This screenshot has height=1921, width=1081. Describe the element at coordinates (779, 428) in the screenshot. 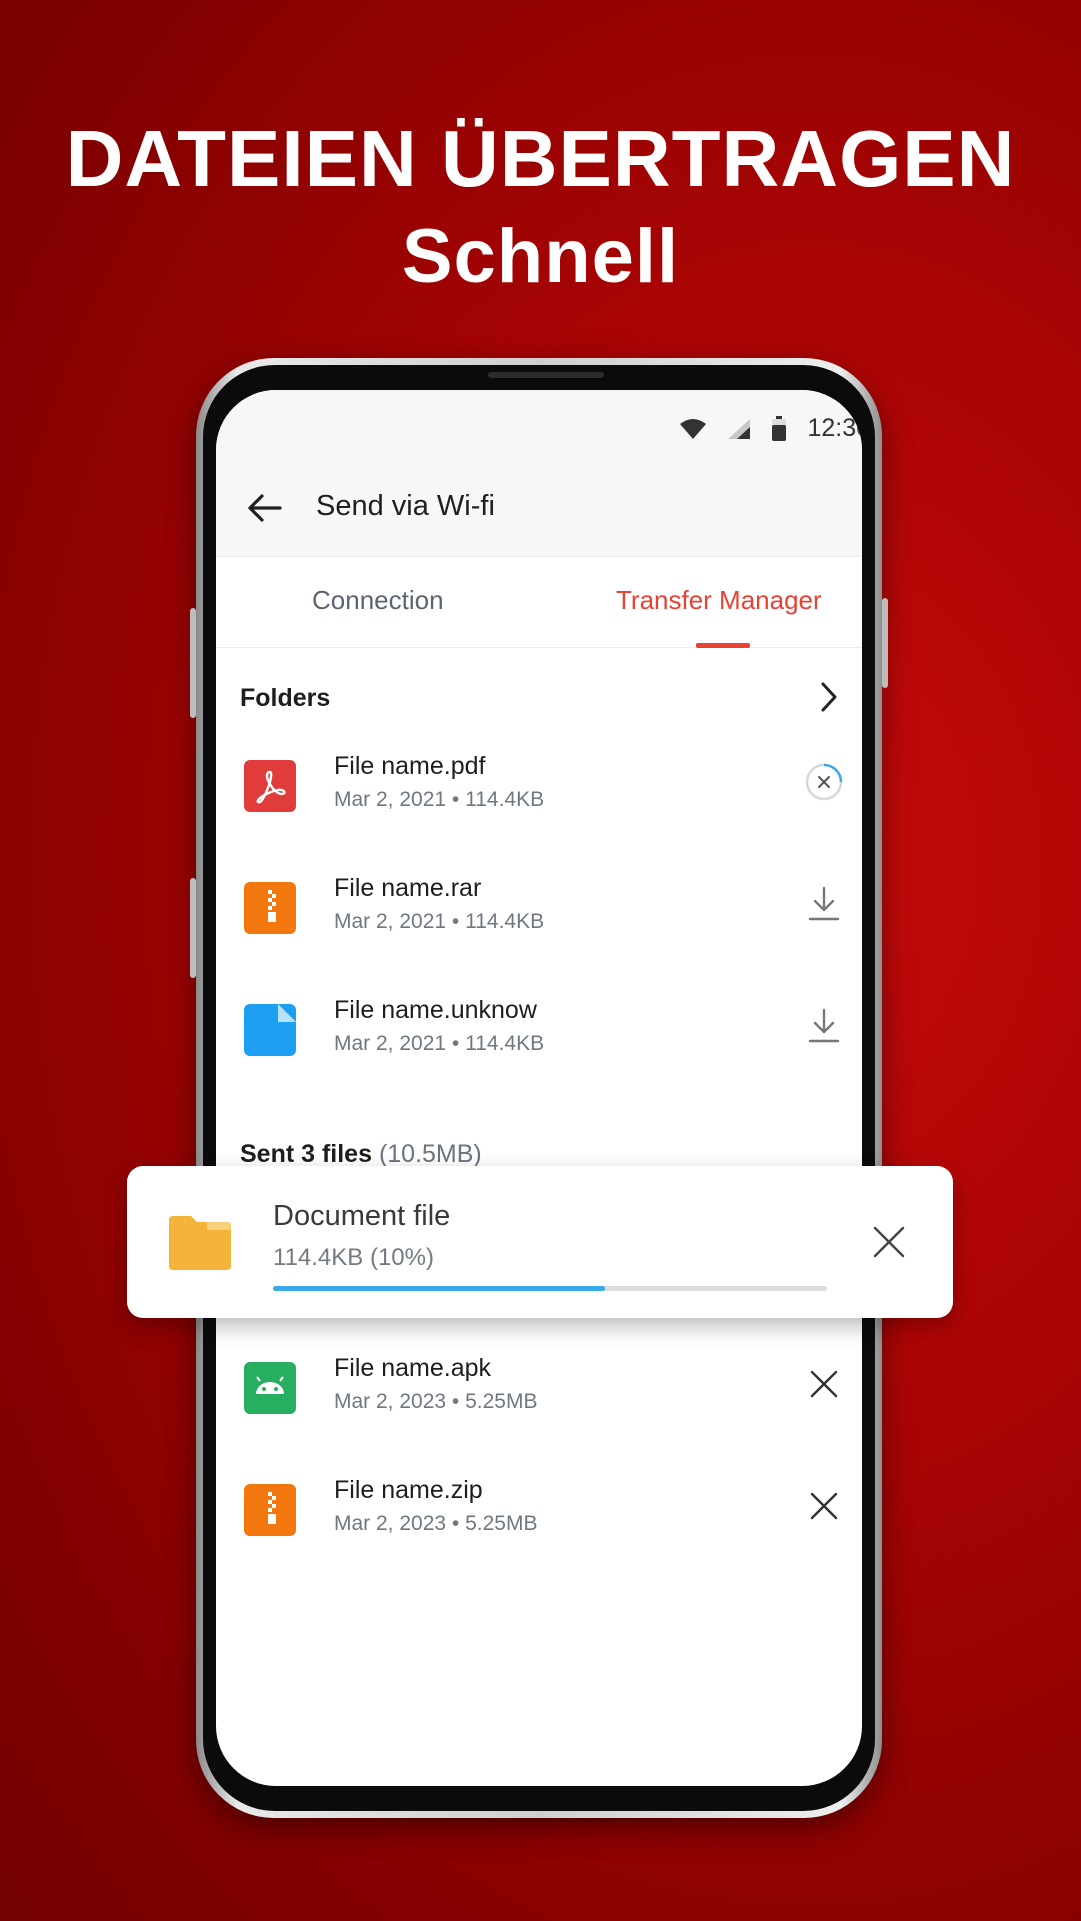

I see `battery-icon` at that location.